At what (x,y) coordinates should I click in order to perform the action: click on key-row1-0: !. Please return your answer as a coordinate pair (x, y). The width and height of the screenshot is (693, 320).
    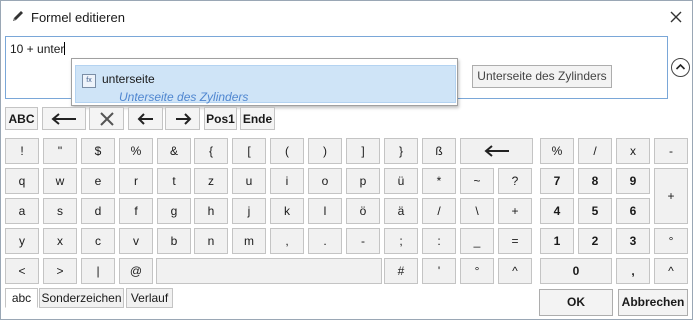
    Looking at the image, I should click on (22, 151).